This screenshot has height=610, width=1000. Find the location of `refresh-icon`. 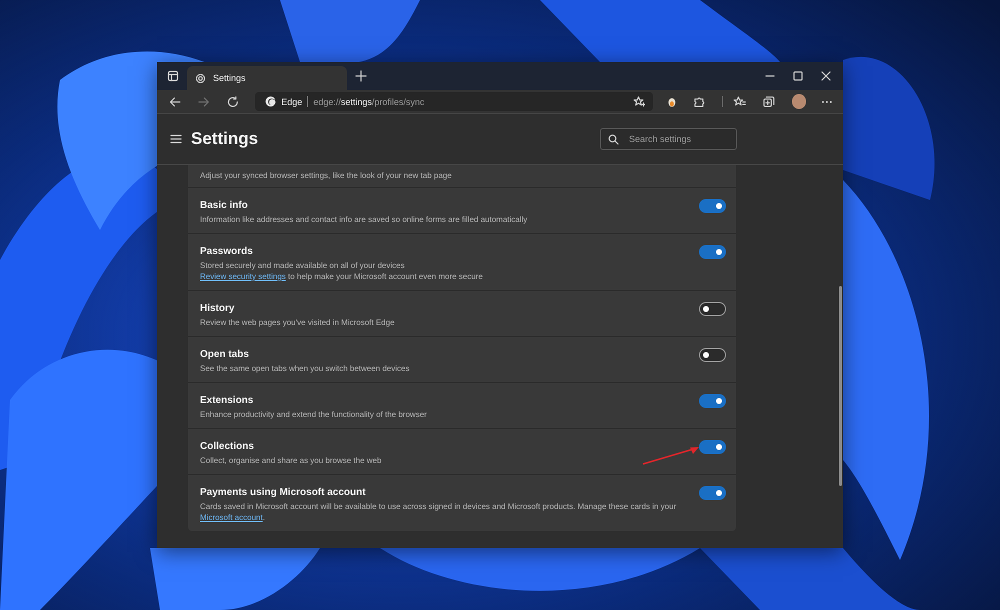

refresh-icon is located at coordinates (232, 102).